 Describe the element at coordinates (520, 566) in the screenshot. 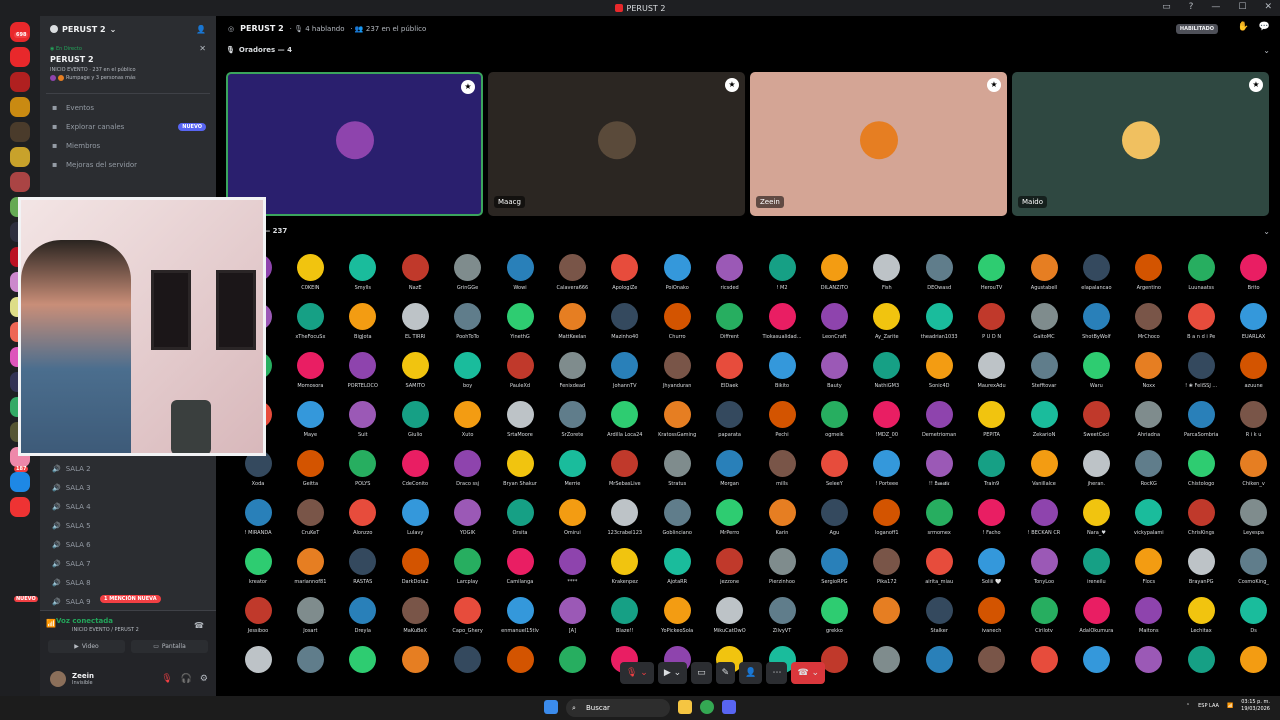

I see `audience-member: Camilanga` at that location.